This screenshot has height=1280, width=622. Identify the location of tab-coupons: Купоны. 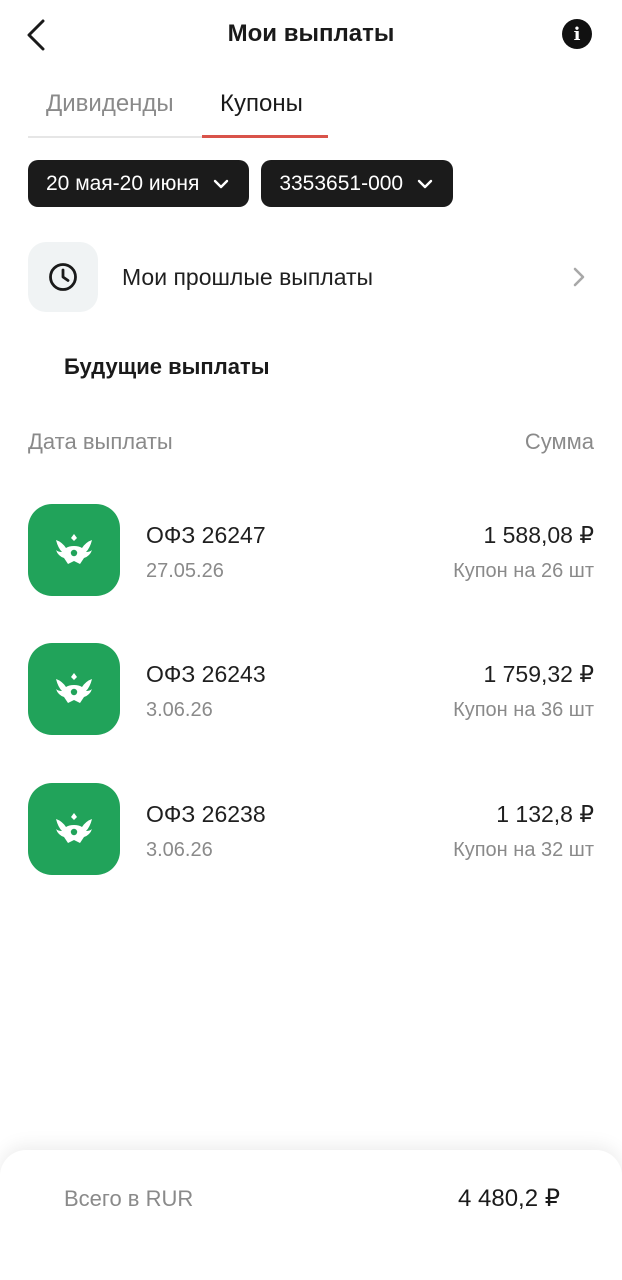
(261, 104).